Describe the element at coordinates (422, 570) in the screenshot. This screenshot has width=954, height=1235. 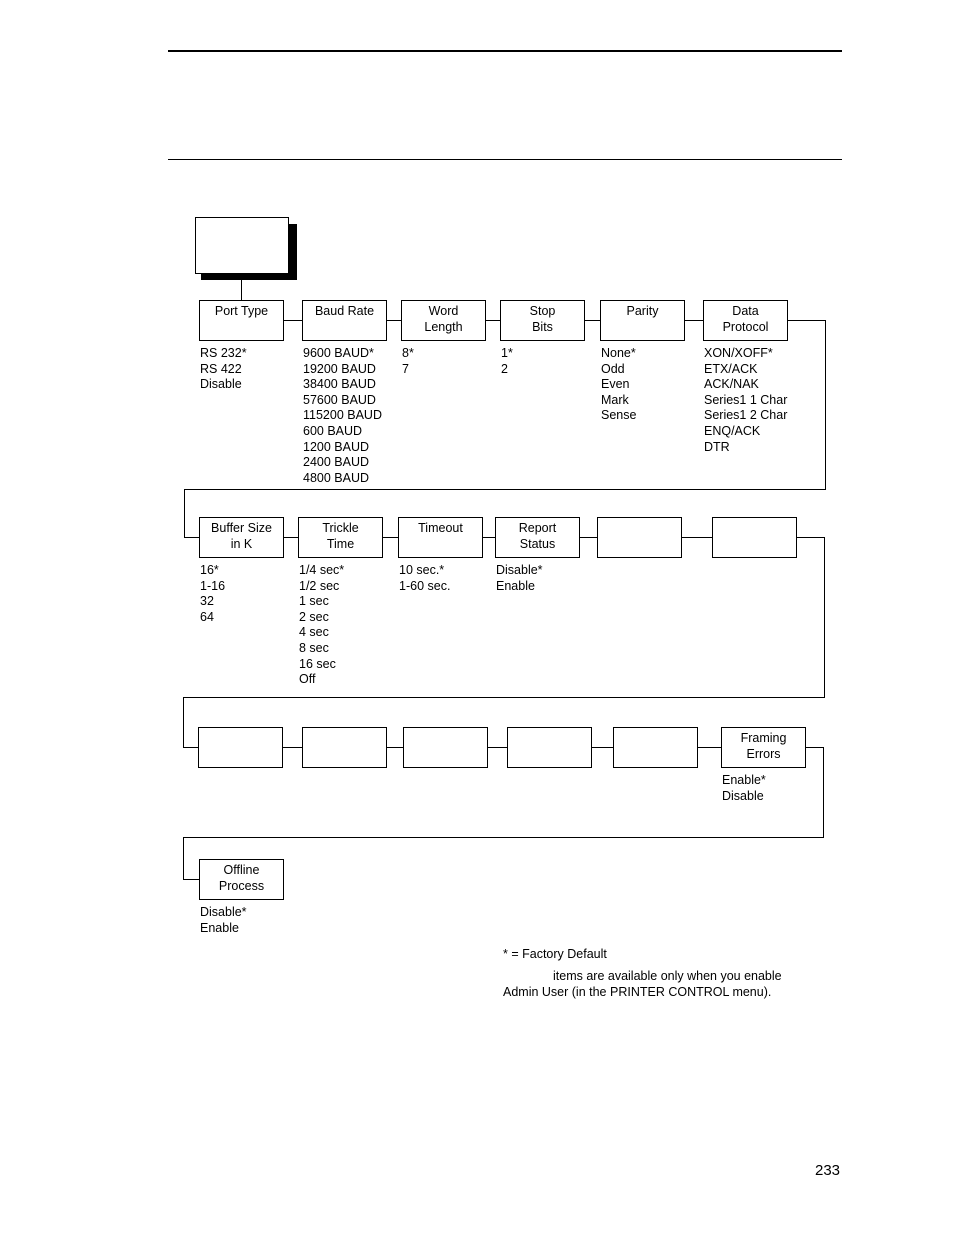
I see `option-value: 10 sec.*` at that location.